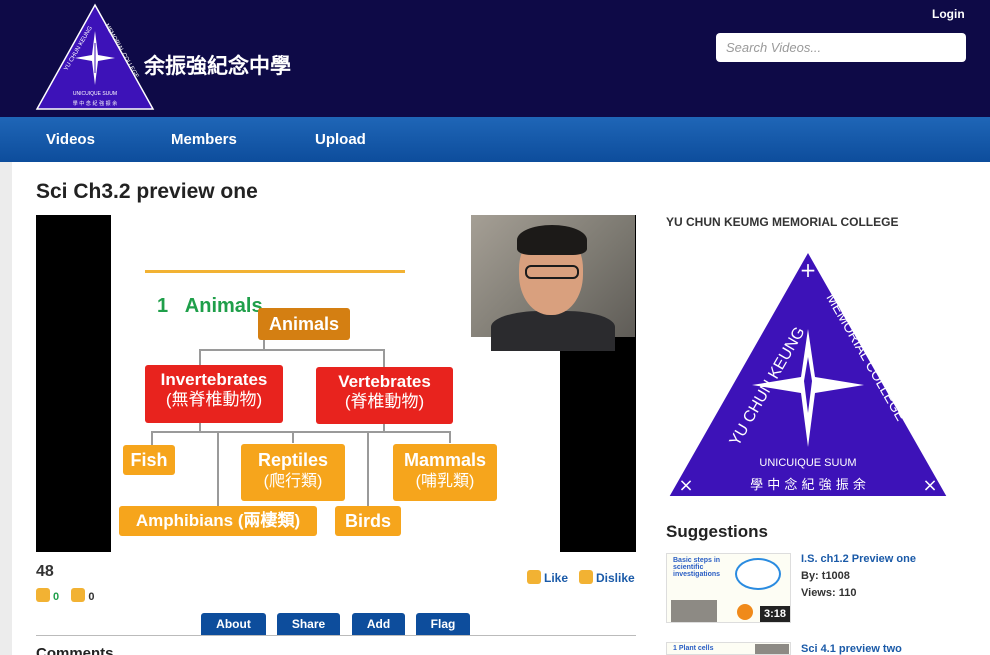 The image size is (990, 655). Describe the element at coordinates (858, 559) in the screenshot. I see `suggestion-title-link: I.S. ch1.2 Preview one` at that location.